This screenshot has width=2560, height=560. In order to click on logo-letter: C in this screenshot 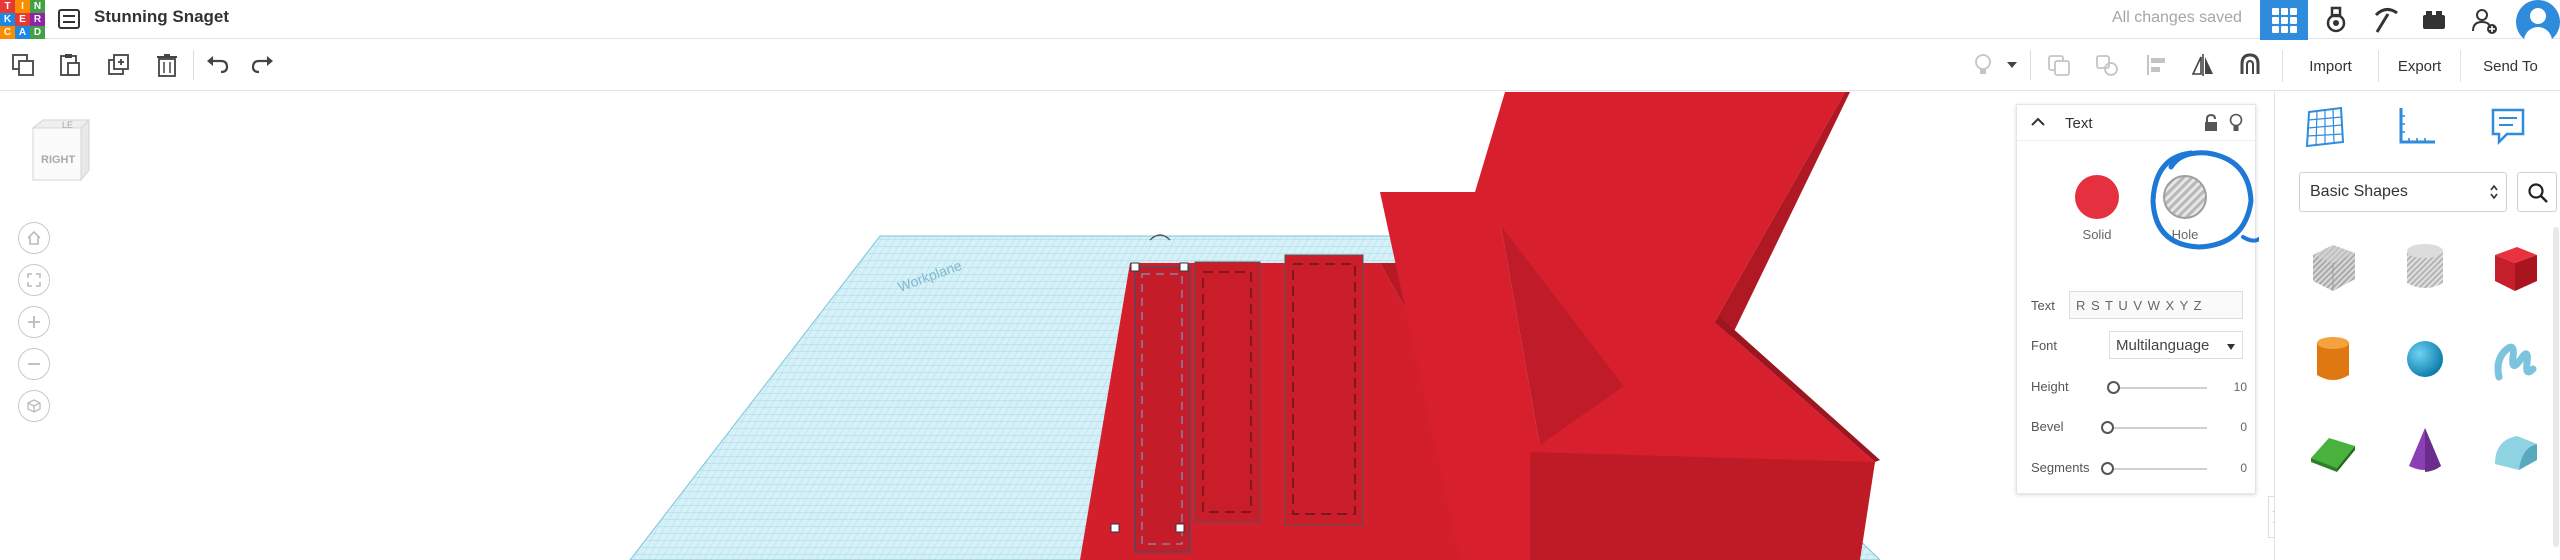, I will do `click(7, 32)`.